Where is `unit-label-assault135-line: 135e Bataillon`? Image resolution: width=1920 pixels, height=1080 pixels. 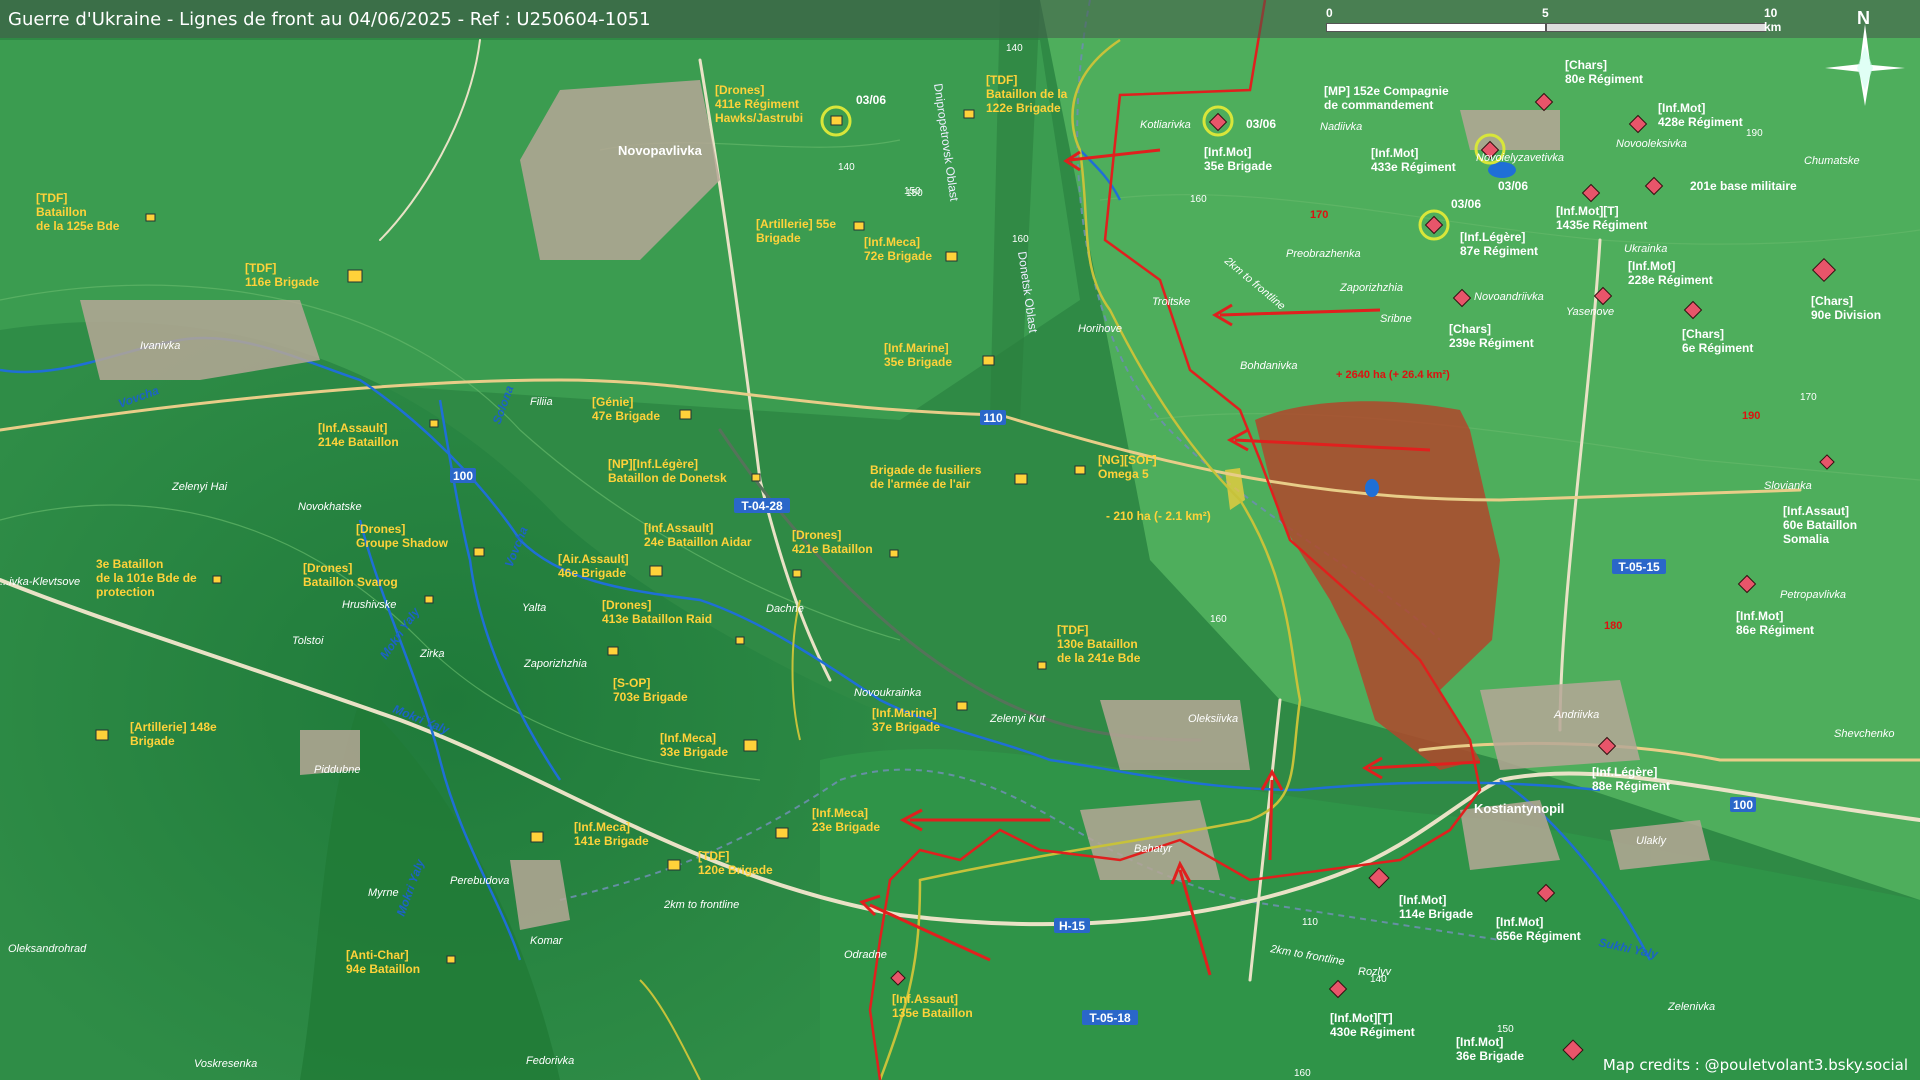 unit-label-assault135-line: 135e Bataillon is located at coordinates (932, 1013).